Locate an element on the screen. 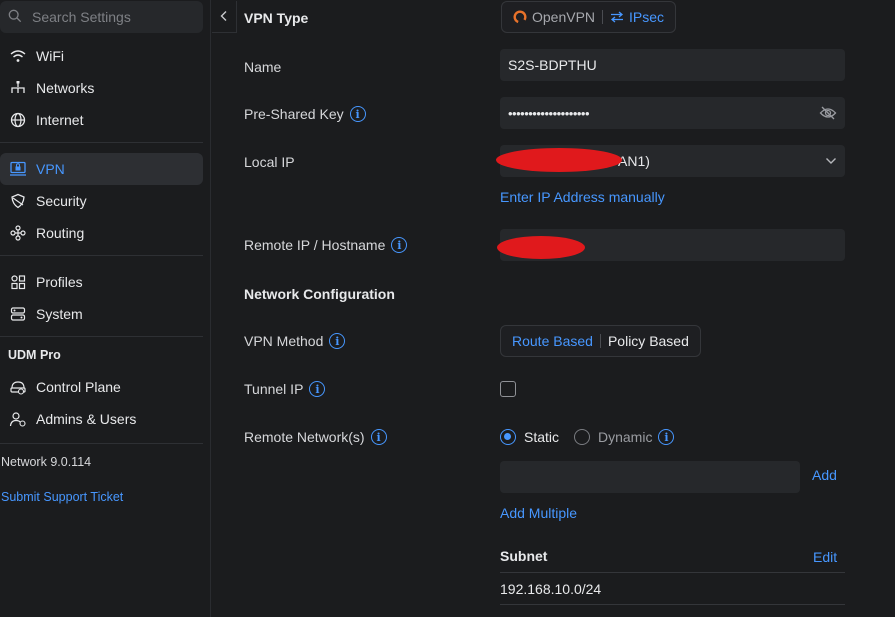  search-settings-box is located at coordinates (101, 17).